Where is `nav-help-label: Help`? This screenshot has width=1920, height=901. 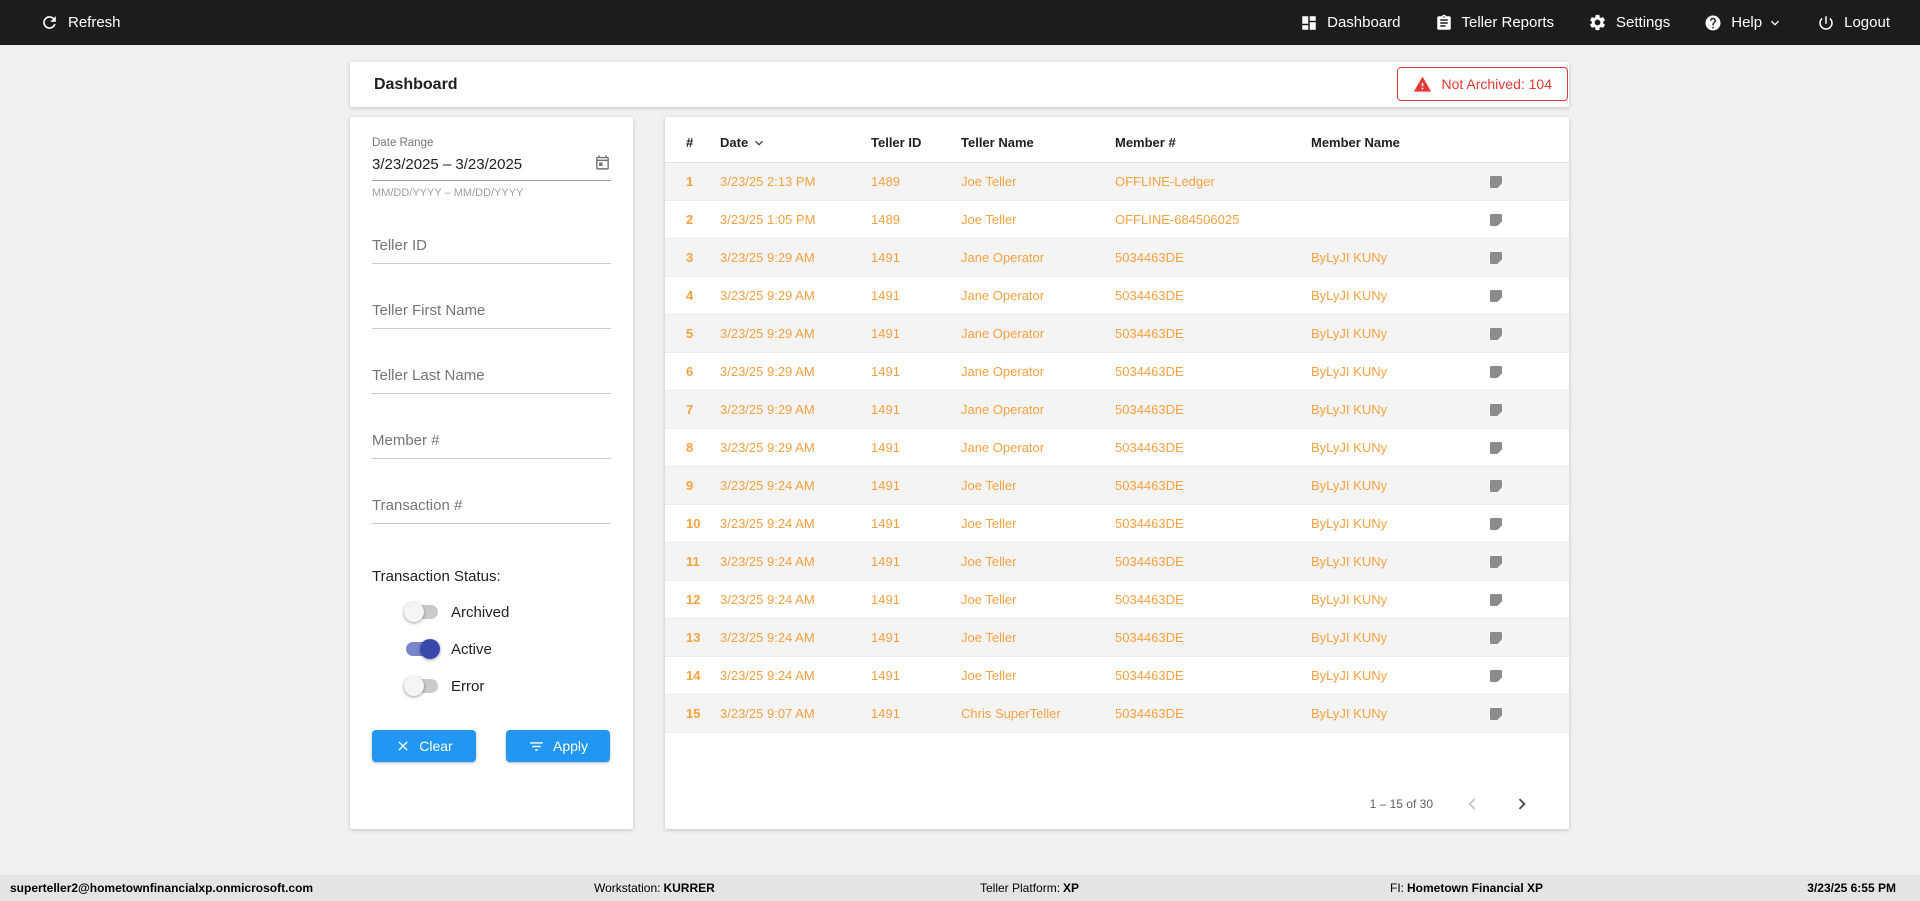
nav-help-label: Help is located at coordinates (1747, 22).